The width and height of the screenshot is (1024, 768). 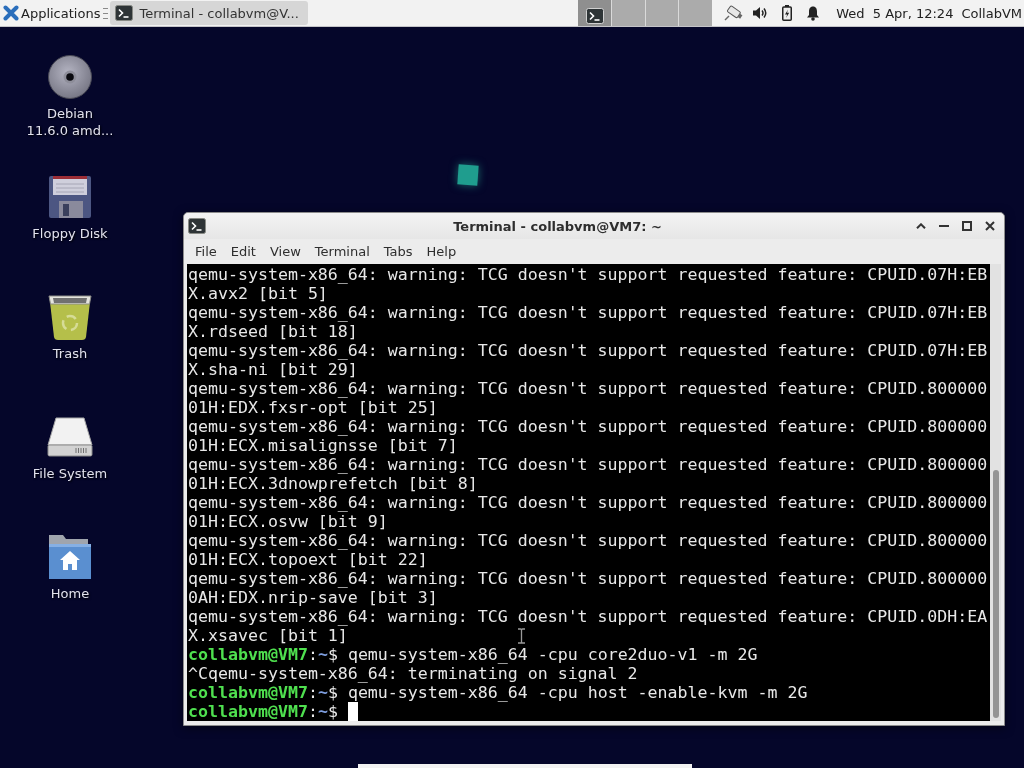 What do you see at coordinates (920, 226) in the screenshot?
I see `chevron-up-icon` at bounding box center [920, 226].